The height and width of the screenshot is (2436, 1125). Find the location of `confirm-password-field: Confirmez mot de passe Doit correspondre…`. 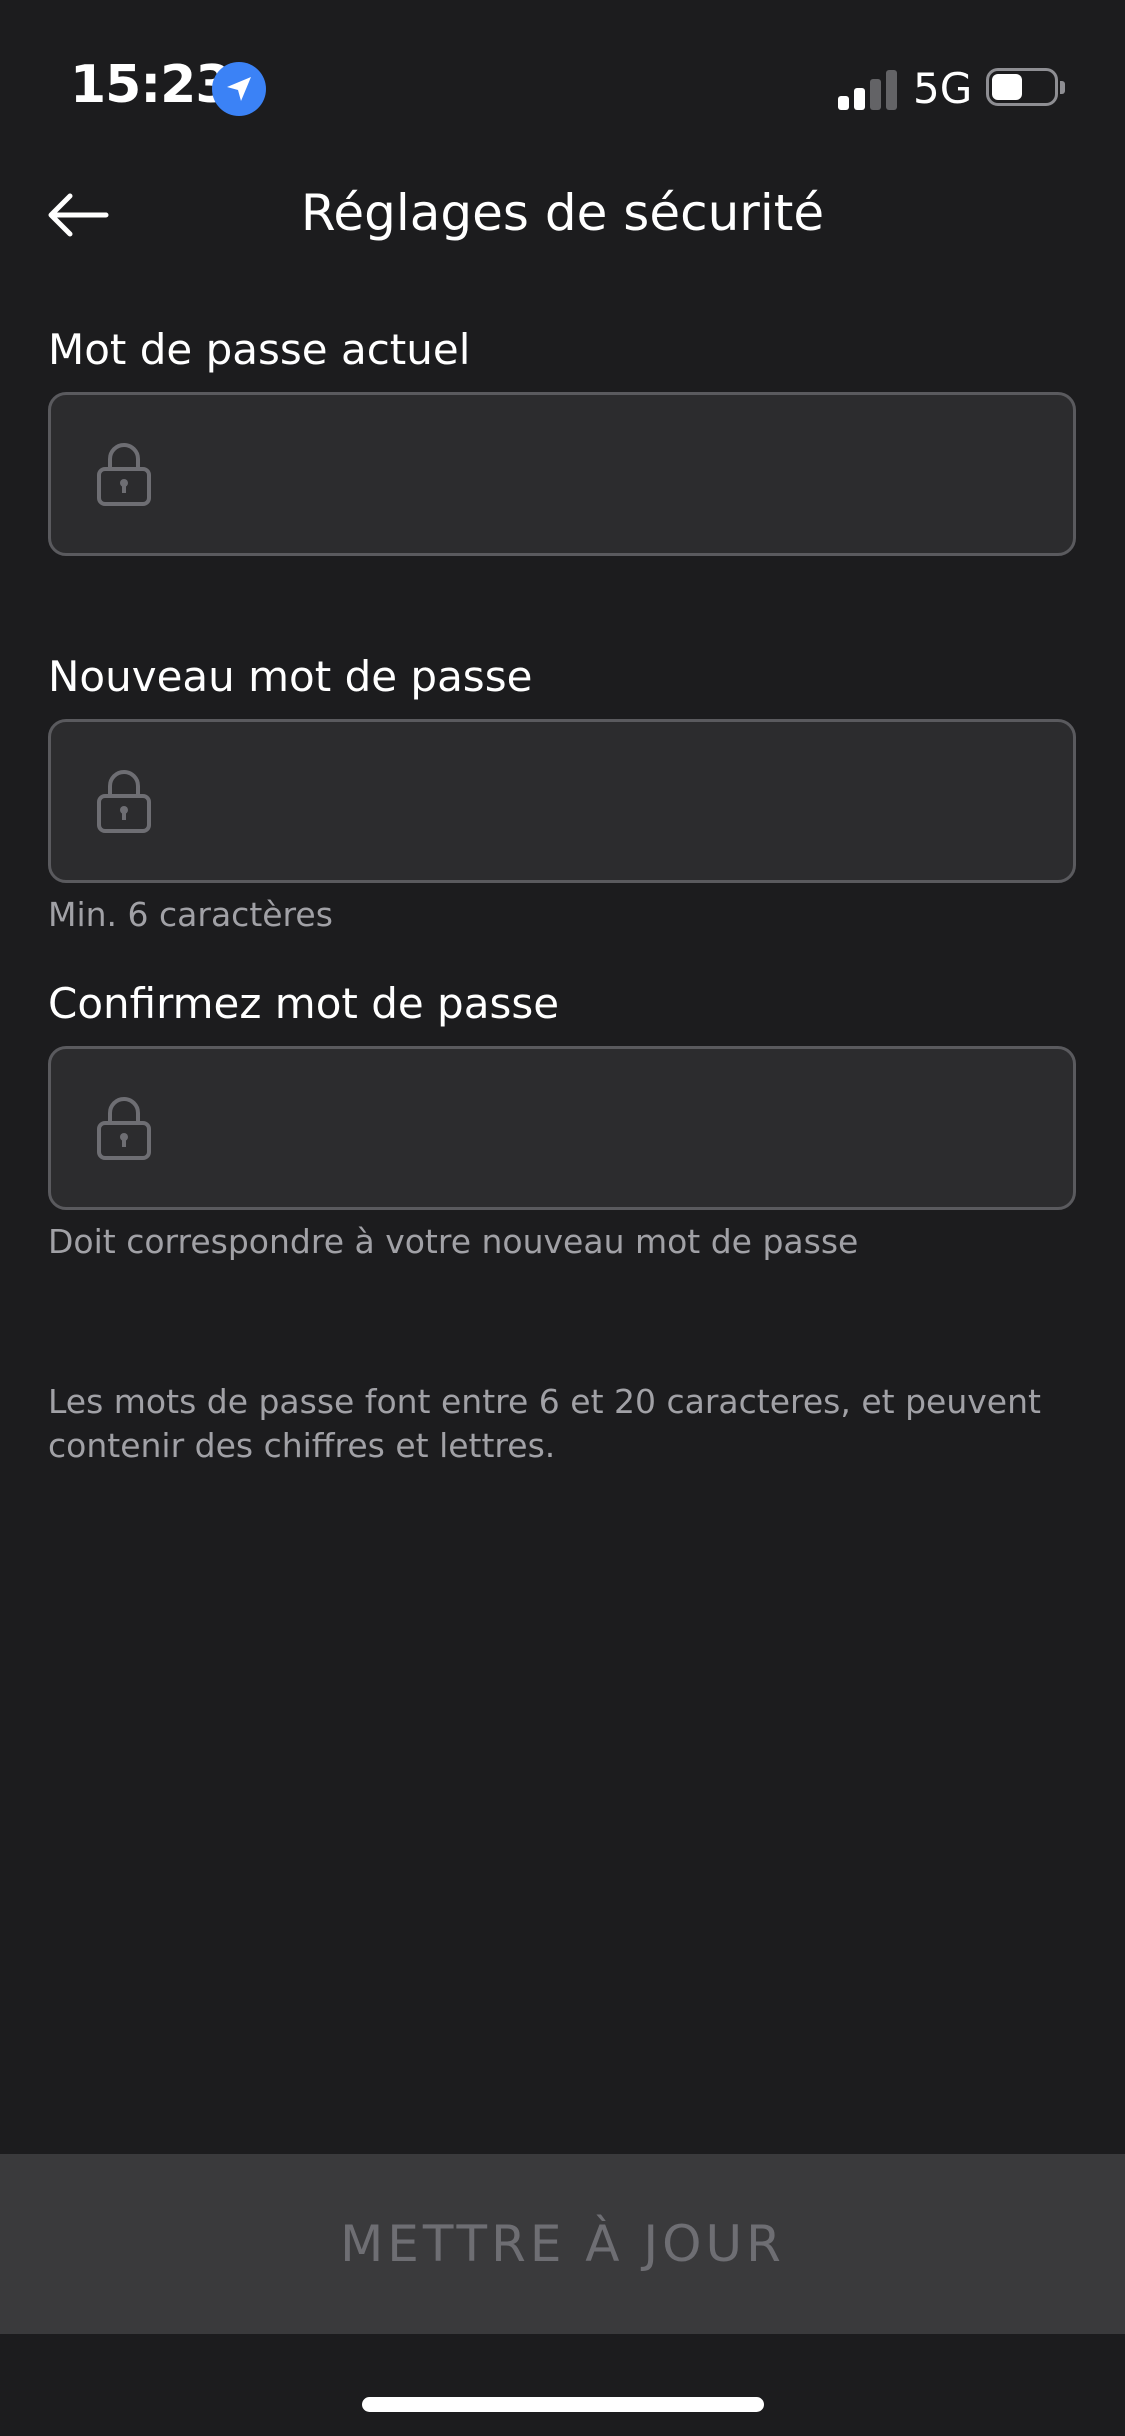

confirm-password-field: Confirmez mot de passe Doit correspondre… is located at coordinates (562, 1120).